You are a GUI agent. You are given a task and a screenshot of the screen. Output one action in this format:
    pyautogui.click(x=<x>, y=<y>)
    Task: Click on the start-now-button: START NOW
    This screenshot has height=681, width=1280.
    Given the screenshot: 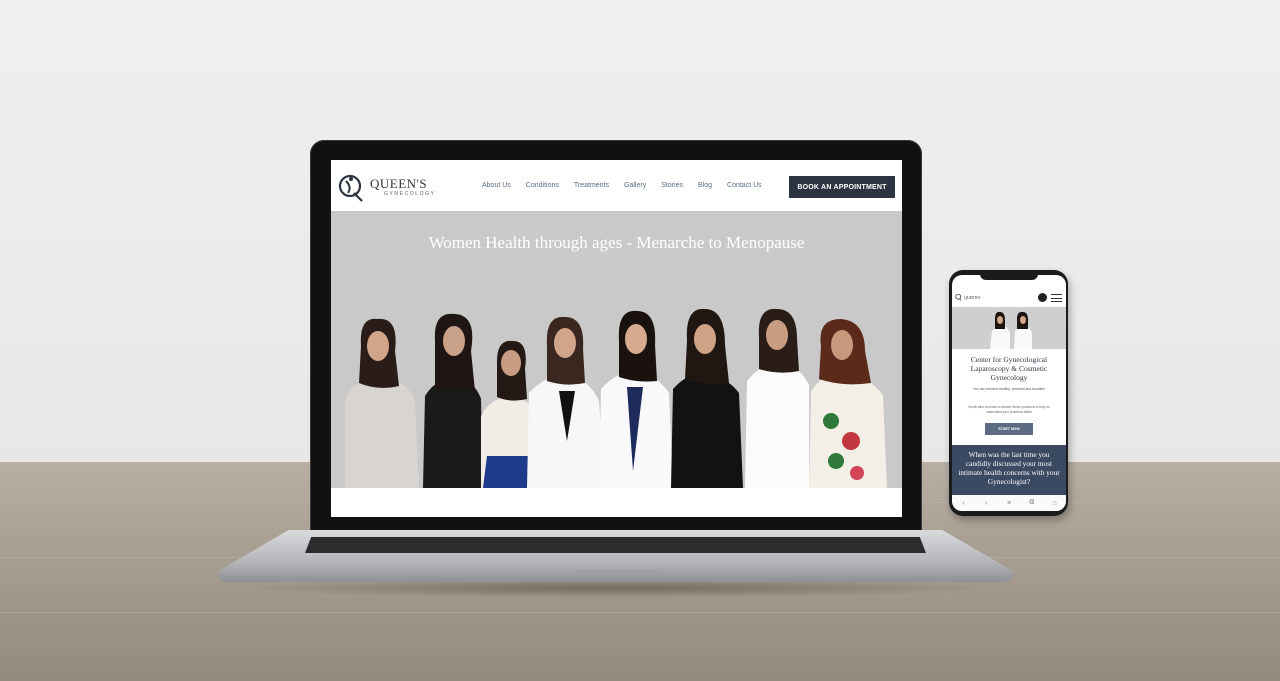 What is the action you would take?
    pyautogui.click(x=1009, y=429)
    